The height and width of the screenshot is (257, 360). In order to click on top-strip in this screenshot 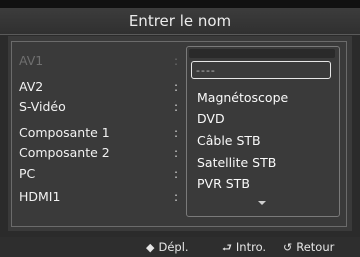, I will do `click(180, 4)`.